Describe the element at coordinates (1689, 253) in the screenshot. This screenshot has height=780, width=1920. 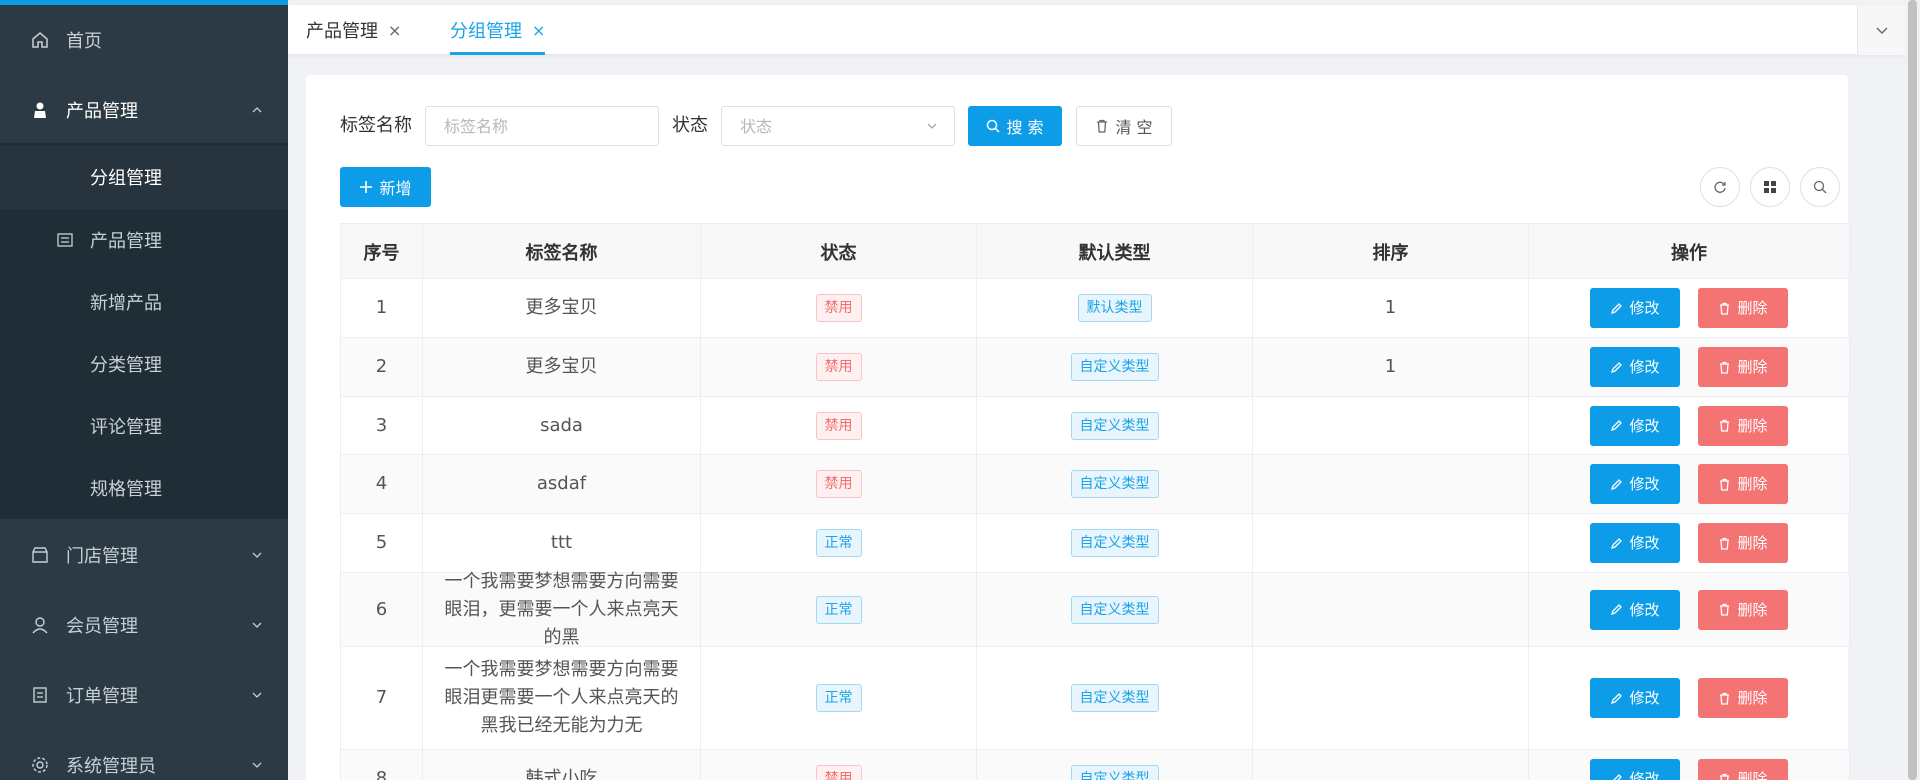
I see `column-header: 操作` at that location.